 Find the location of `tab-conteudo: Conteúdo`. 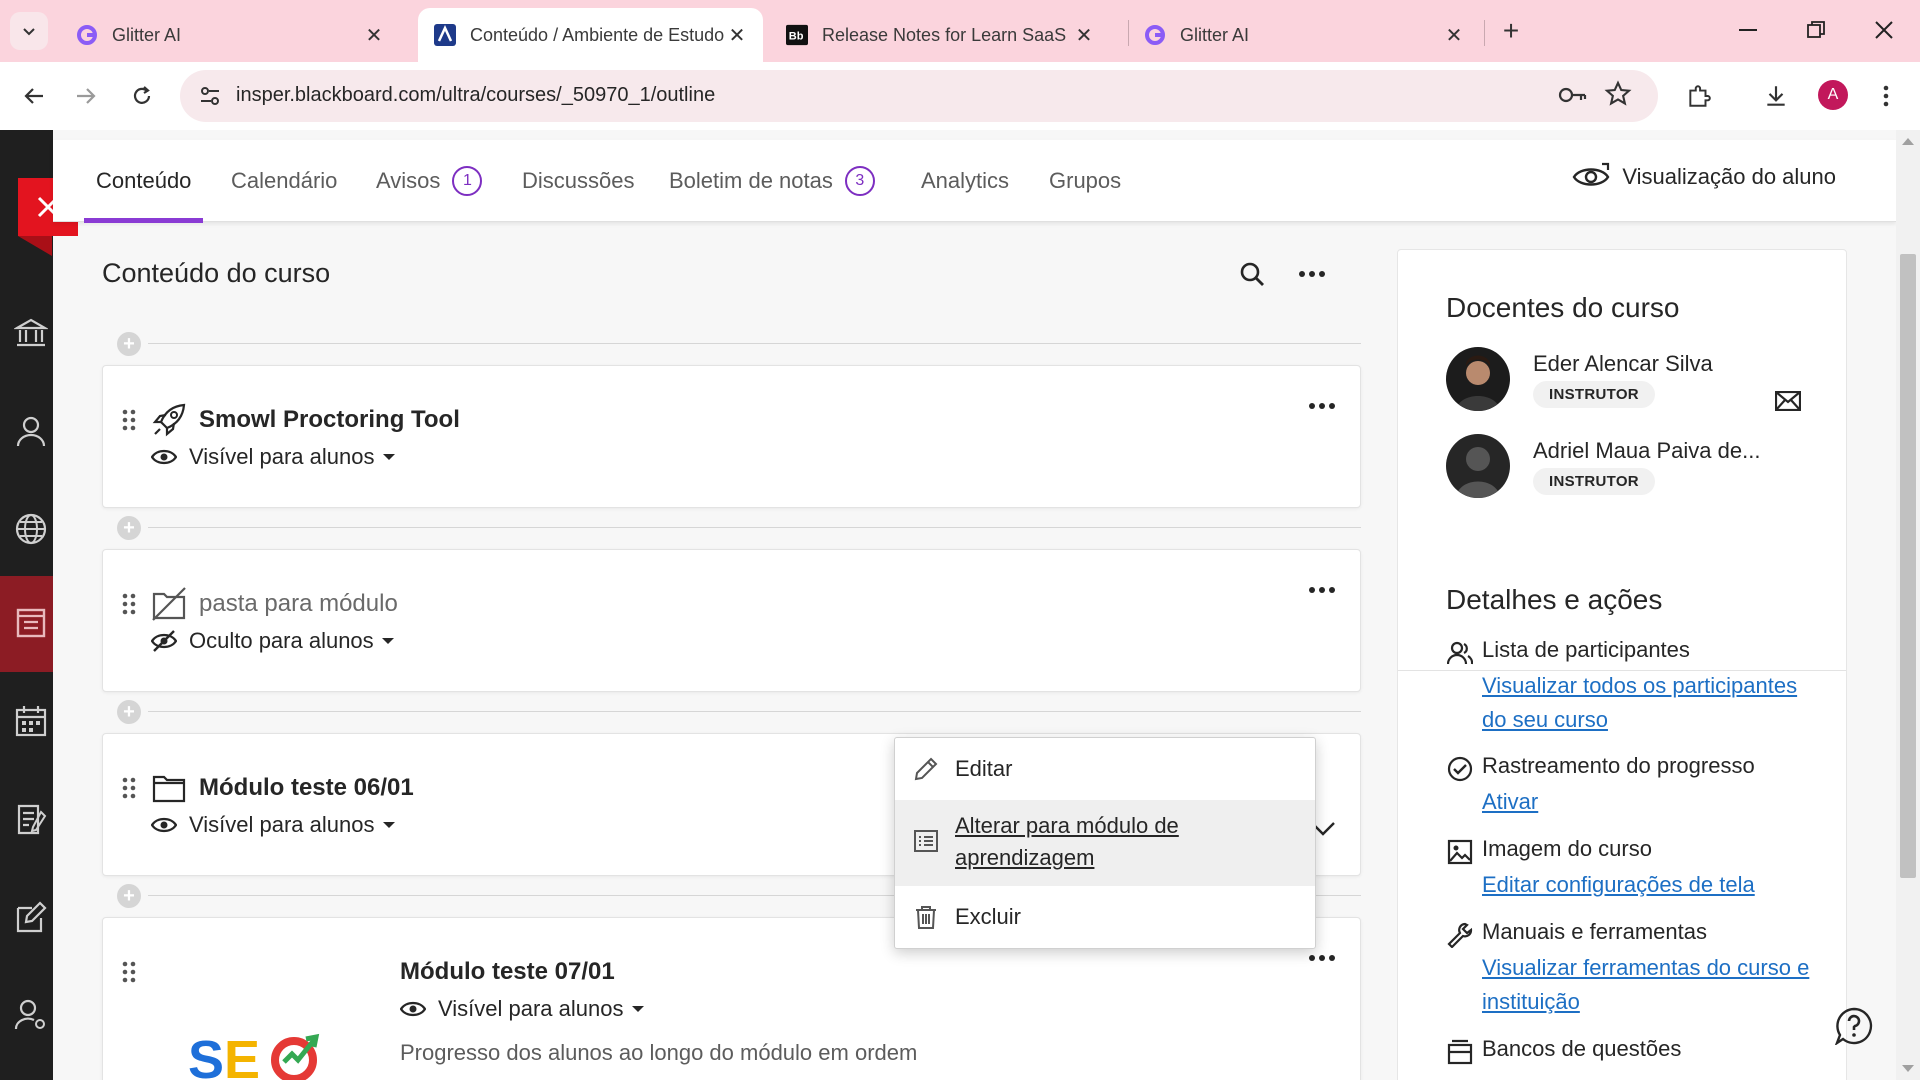

tab-conteudo: Conteúdo is located at coordinates (144, 181).